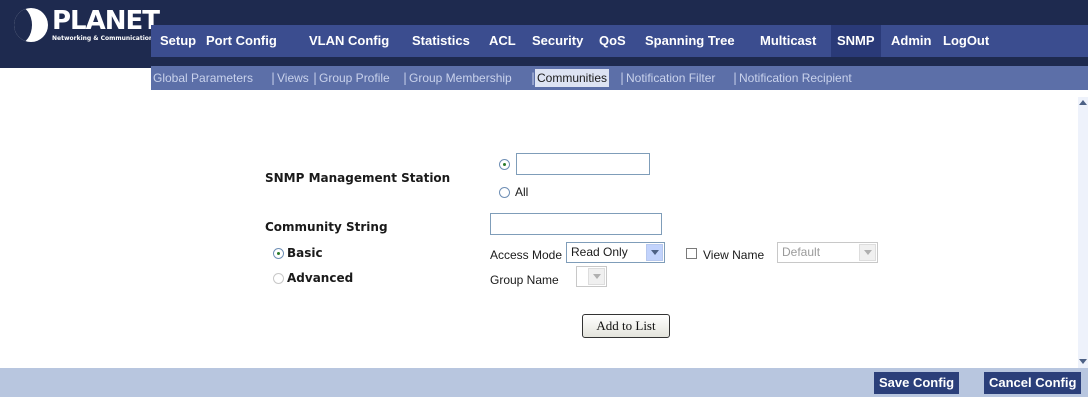 Image resolution: width=1088 pixels, height=397 pixels. I want to click on subnav-notification-filter: Notification Filter, so click(670, 78).